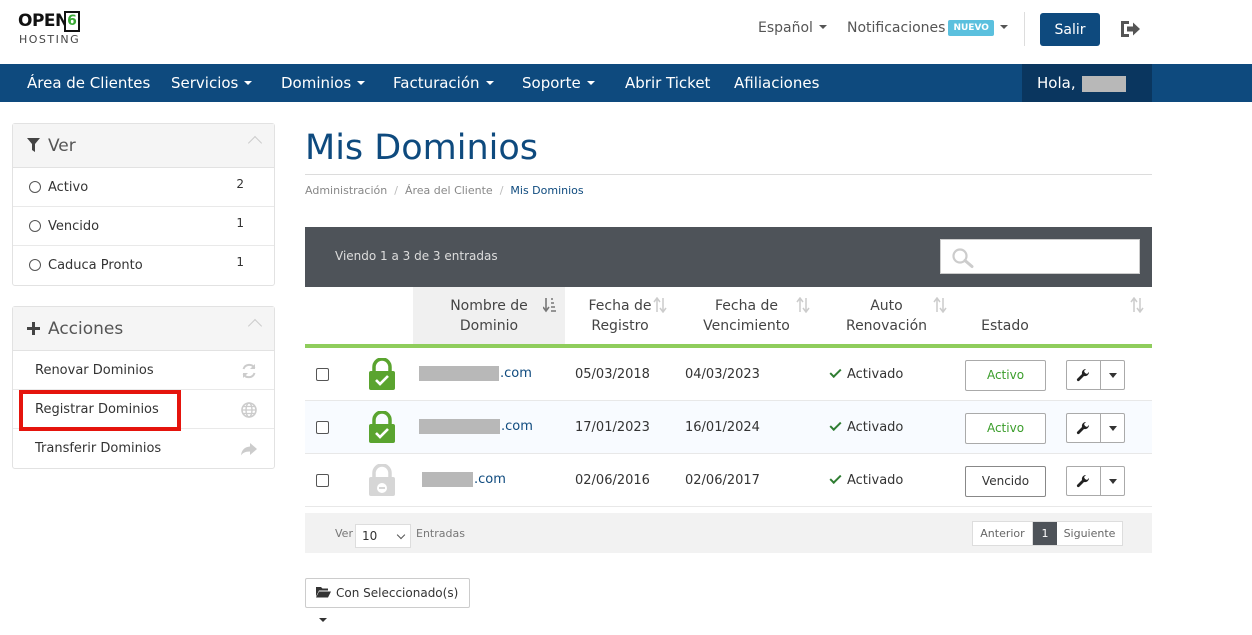  What do you see at coordinates (95, 265) in the screenshot?
I see `filter-item-label: Caduca Pronto` at bounding box center [95, 265].